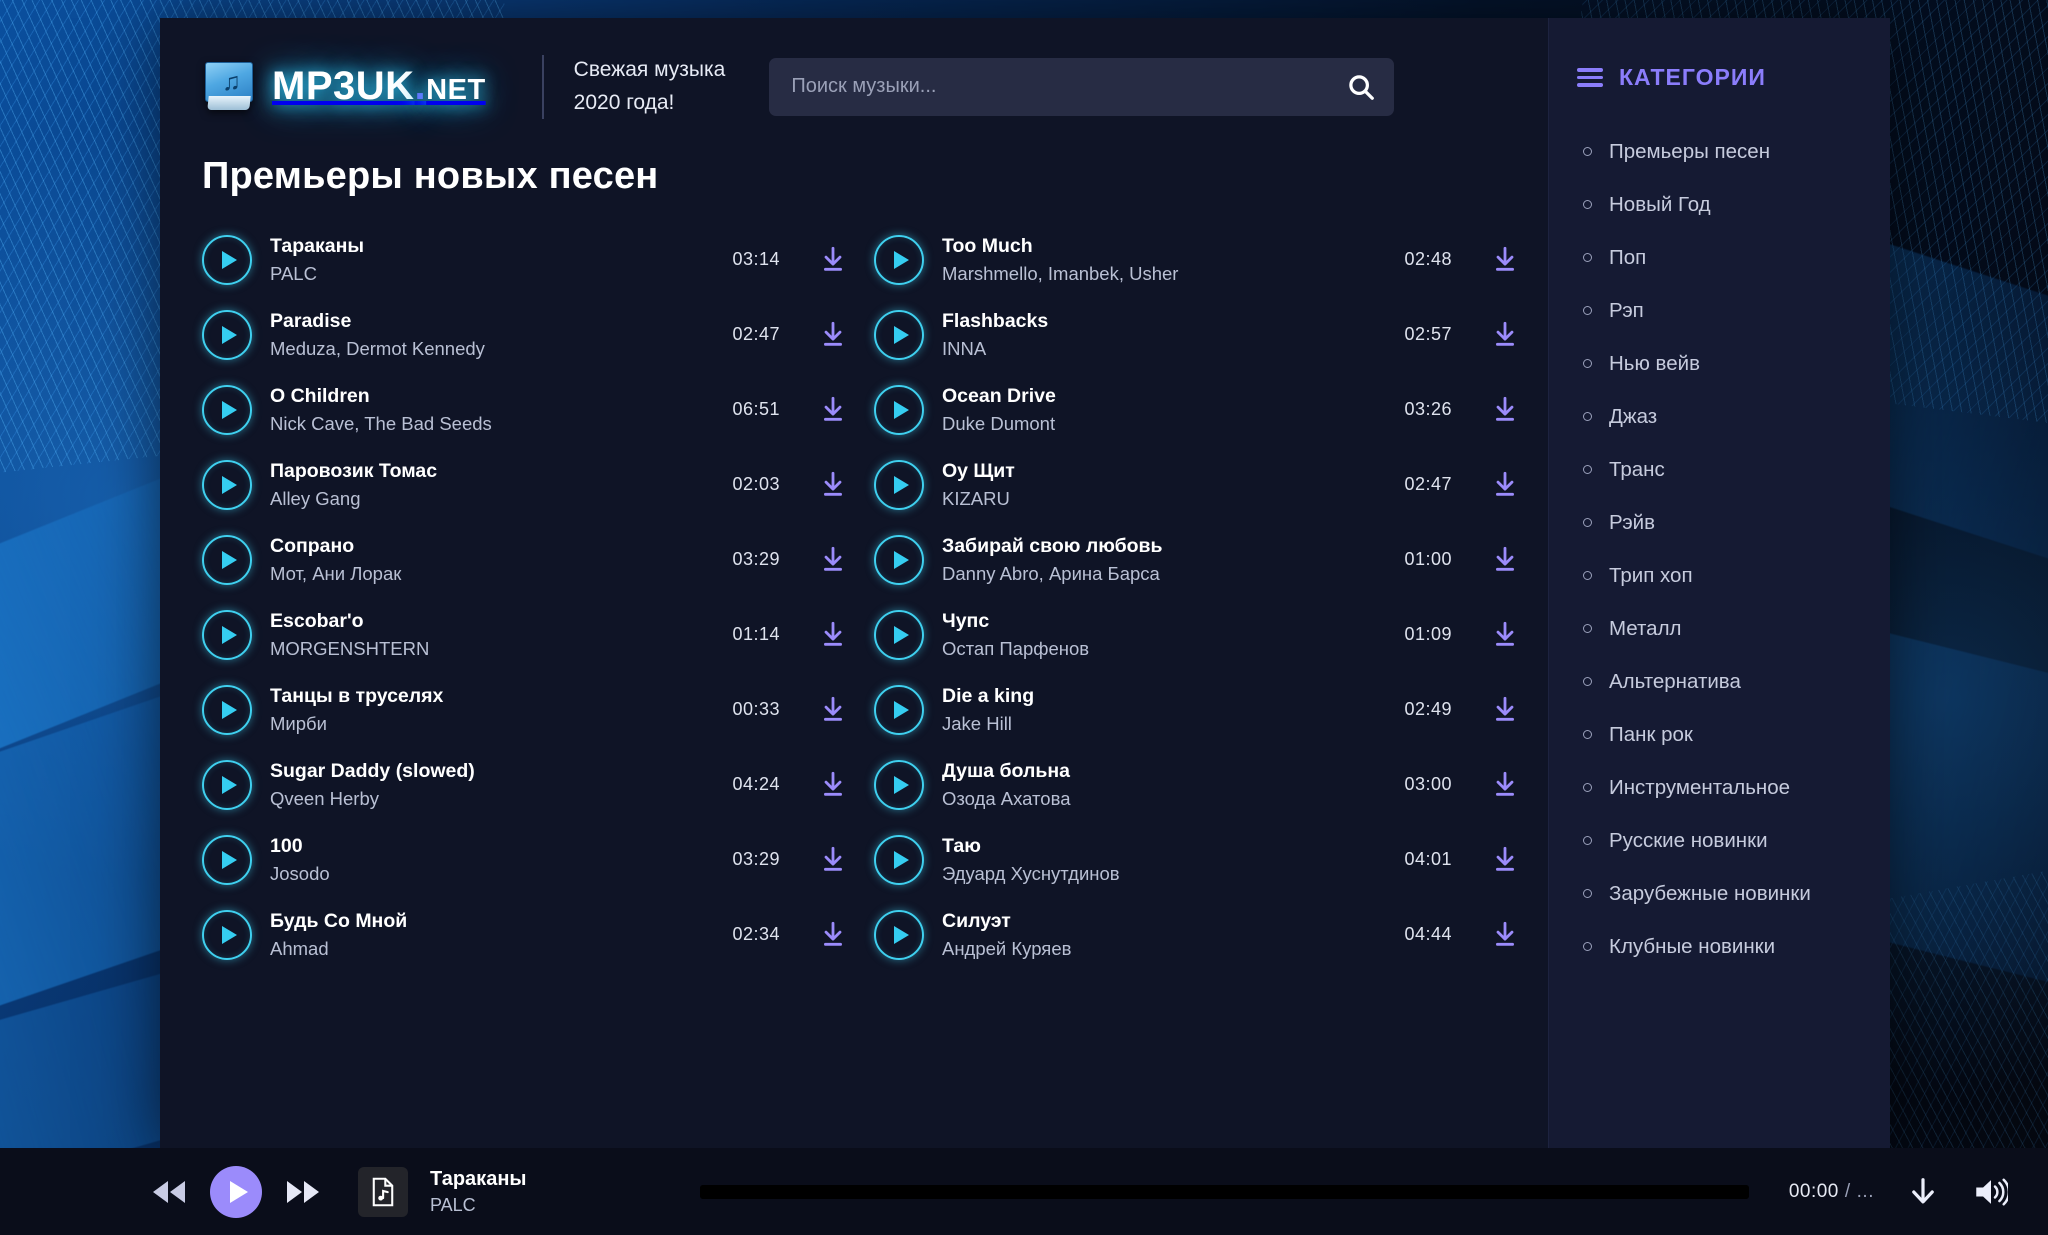 The width and height of the screenshot is (2048, 1235). What do you see at coordinates (1196, 634) in the screenshot?
I see `track-row: Чупс Остап Парфенов 01:09` at bounding box center [1196, 634].